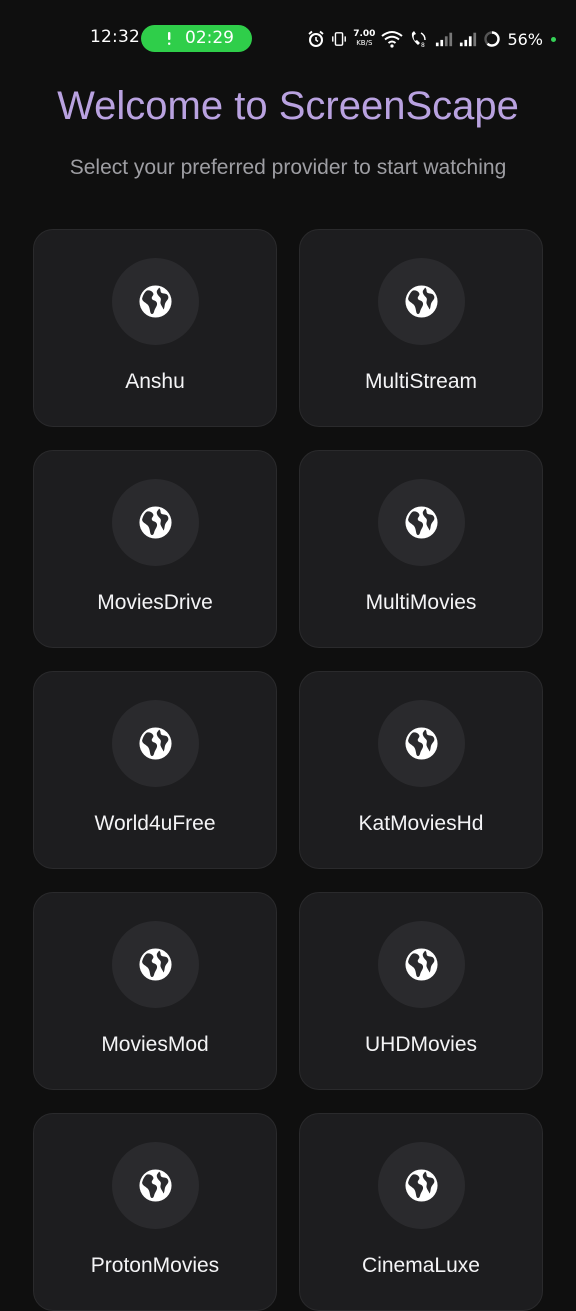 The image size is (576, 1311). I want to click on provider-name: MoviesMod, so click(155, 1044).